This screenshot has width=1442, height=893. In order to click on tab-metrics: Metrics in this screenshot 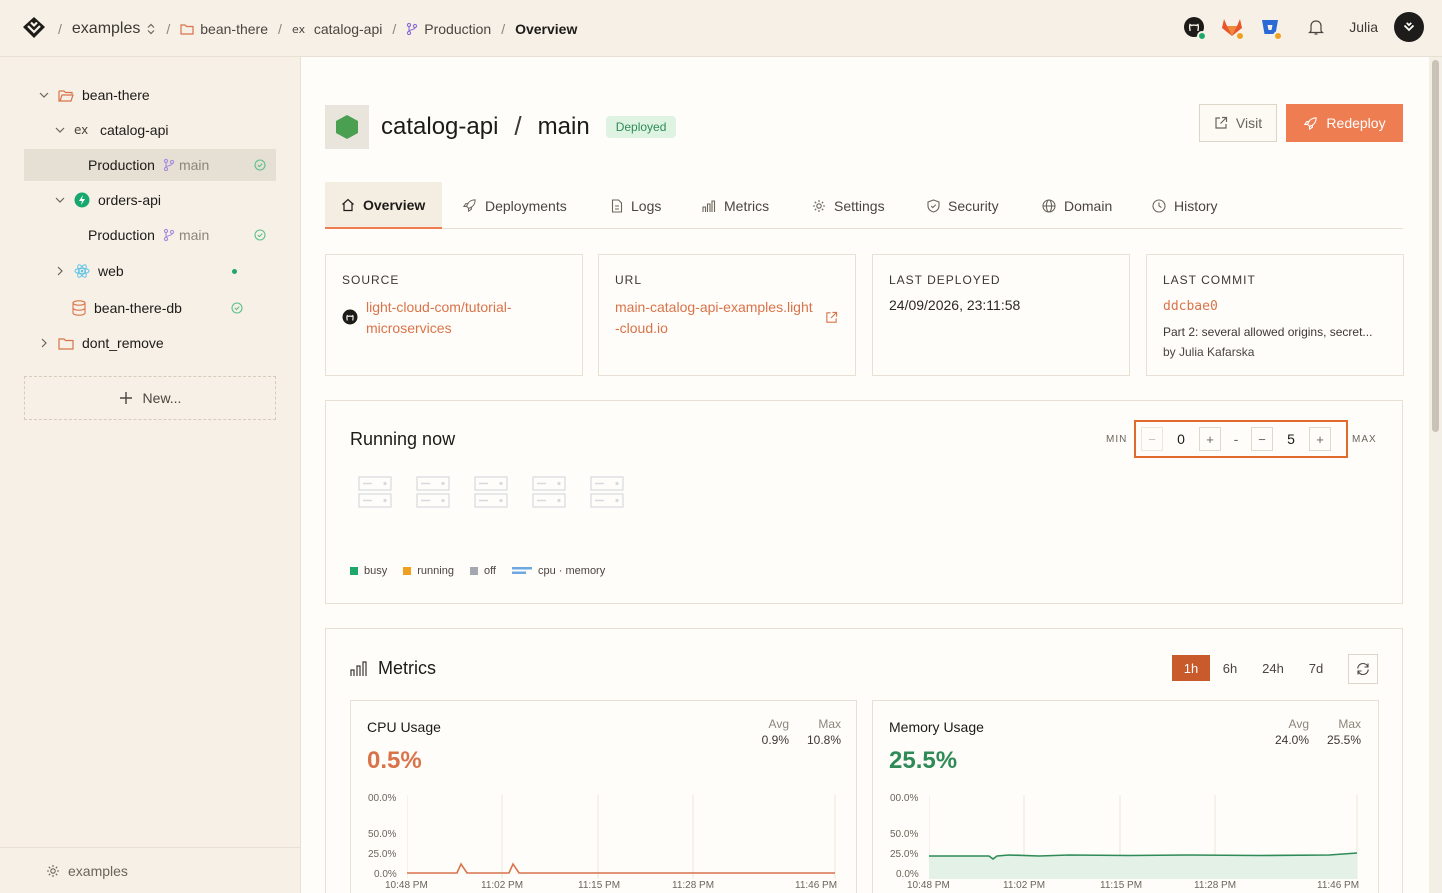, I will do `click(735, 205)`.